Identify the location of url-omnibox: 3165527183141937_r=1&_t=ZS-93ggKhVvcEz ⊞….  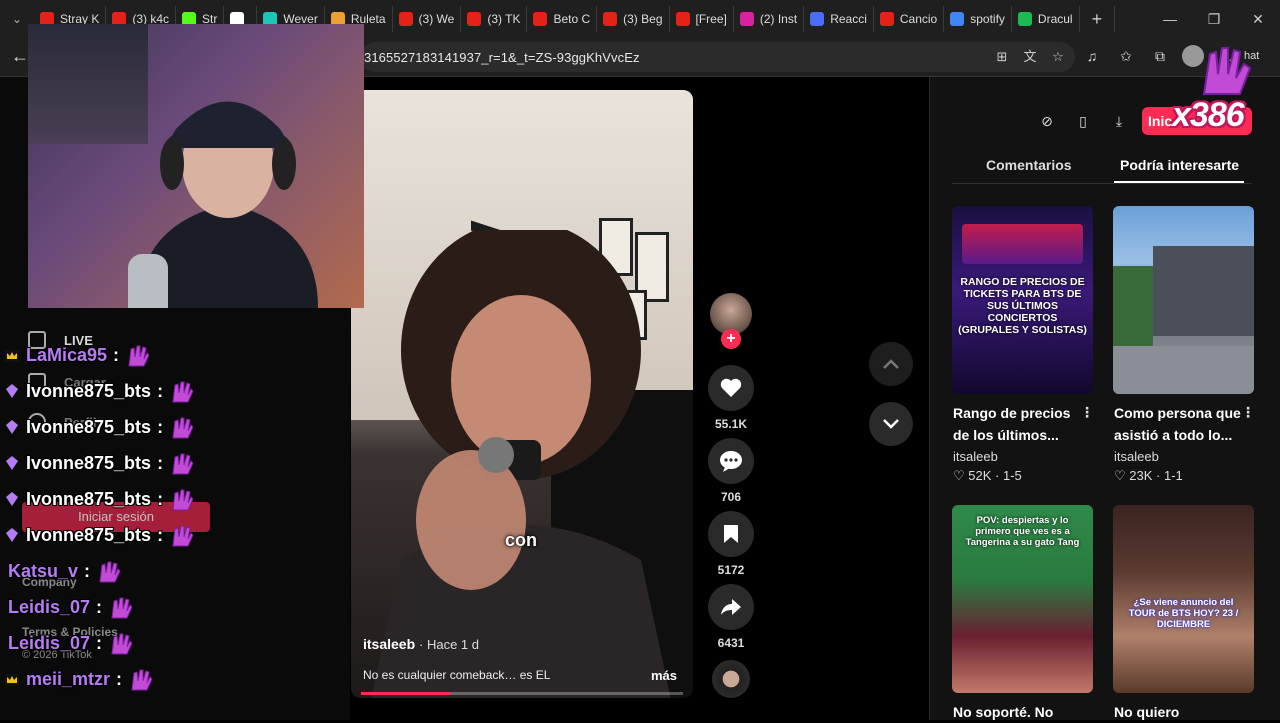
(717, 57).